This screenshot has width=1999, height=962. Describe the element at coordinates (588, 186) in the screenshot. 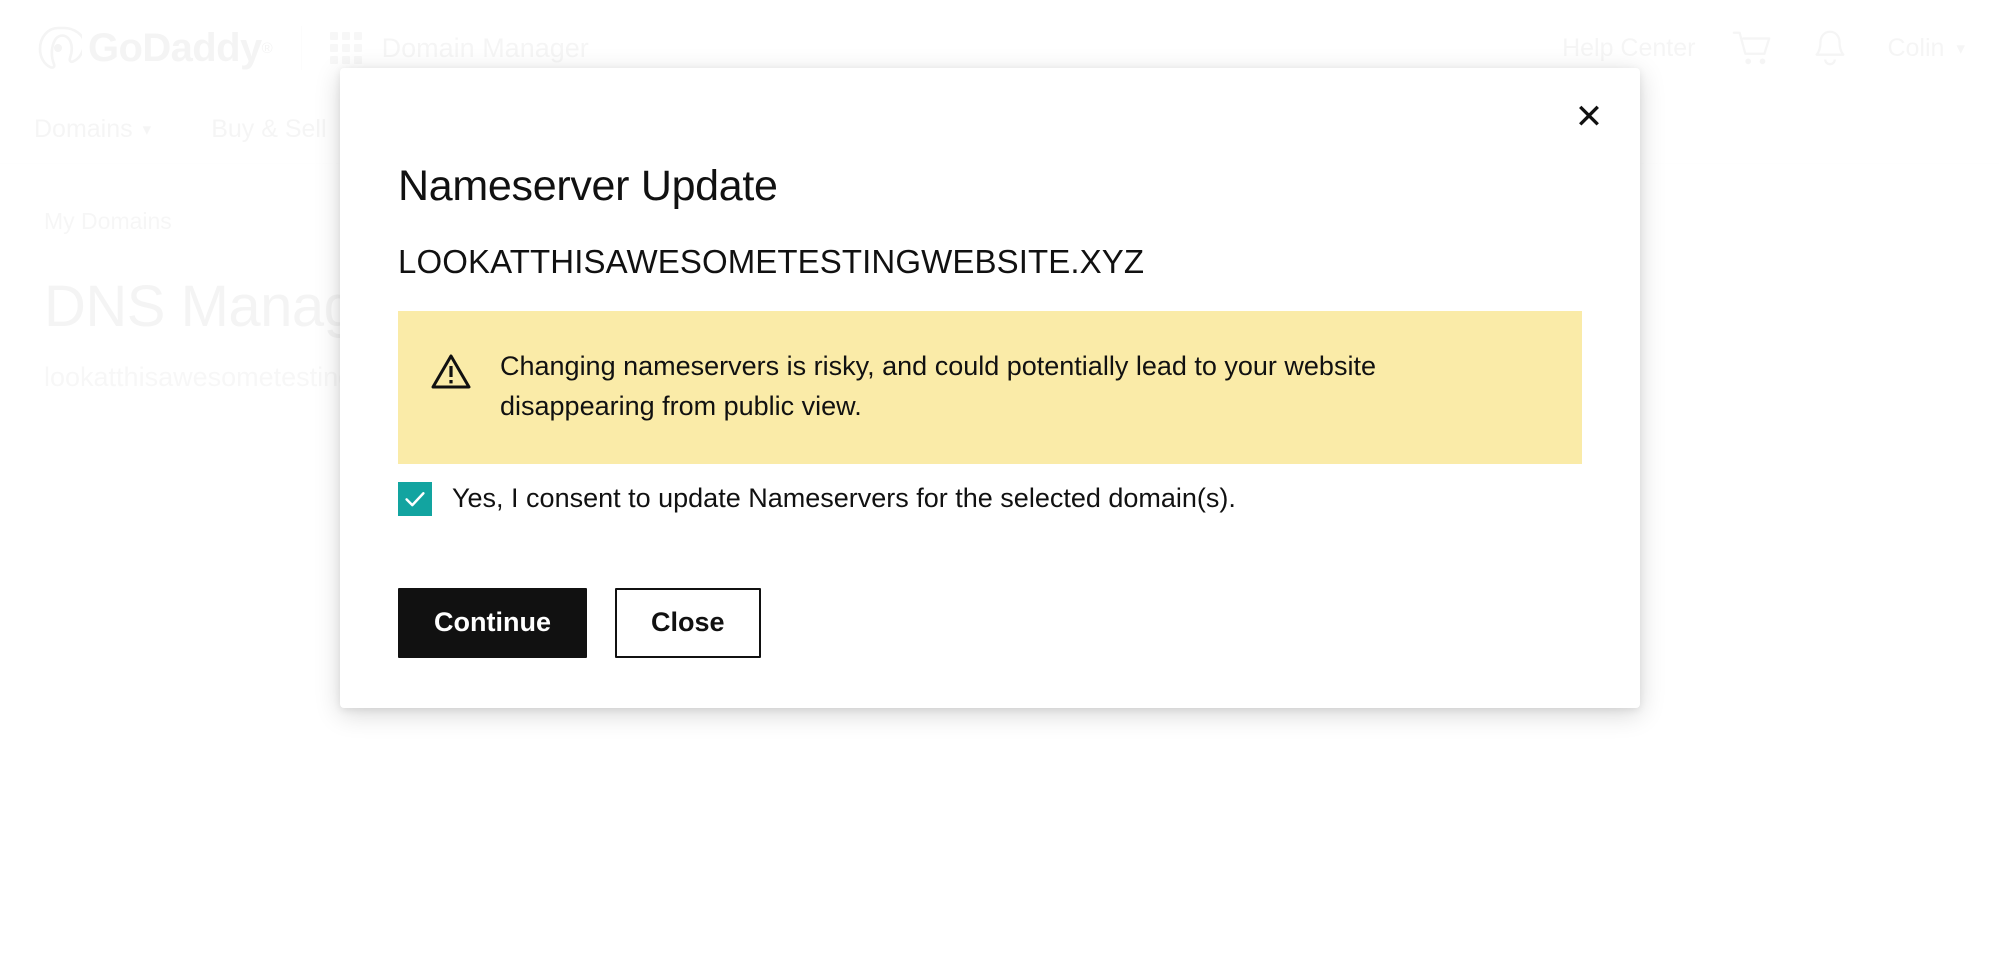

I see `modal-title: Nameserver Update` at that location.